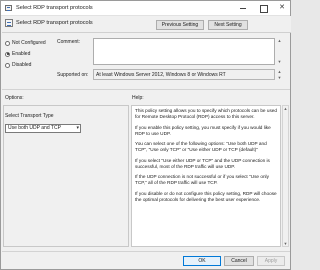 The width and height of the screenshot is (320, 270). Describe the element at coordinates (282, 8) in the screenshot. I see `close-icon: ✕` at that location.